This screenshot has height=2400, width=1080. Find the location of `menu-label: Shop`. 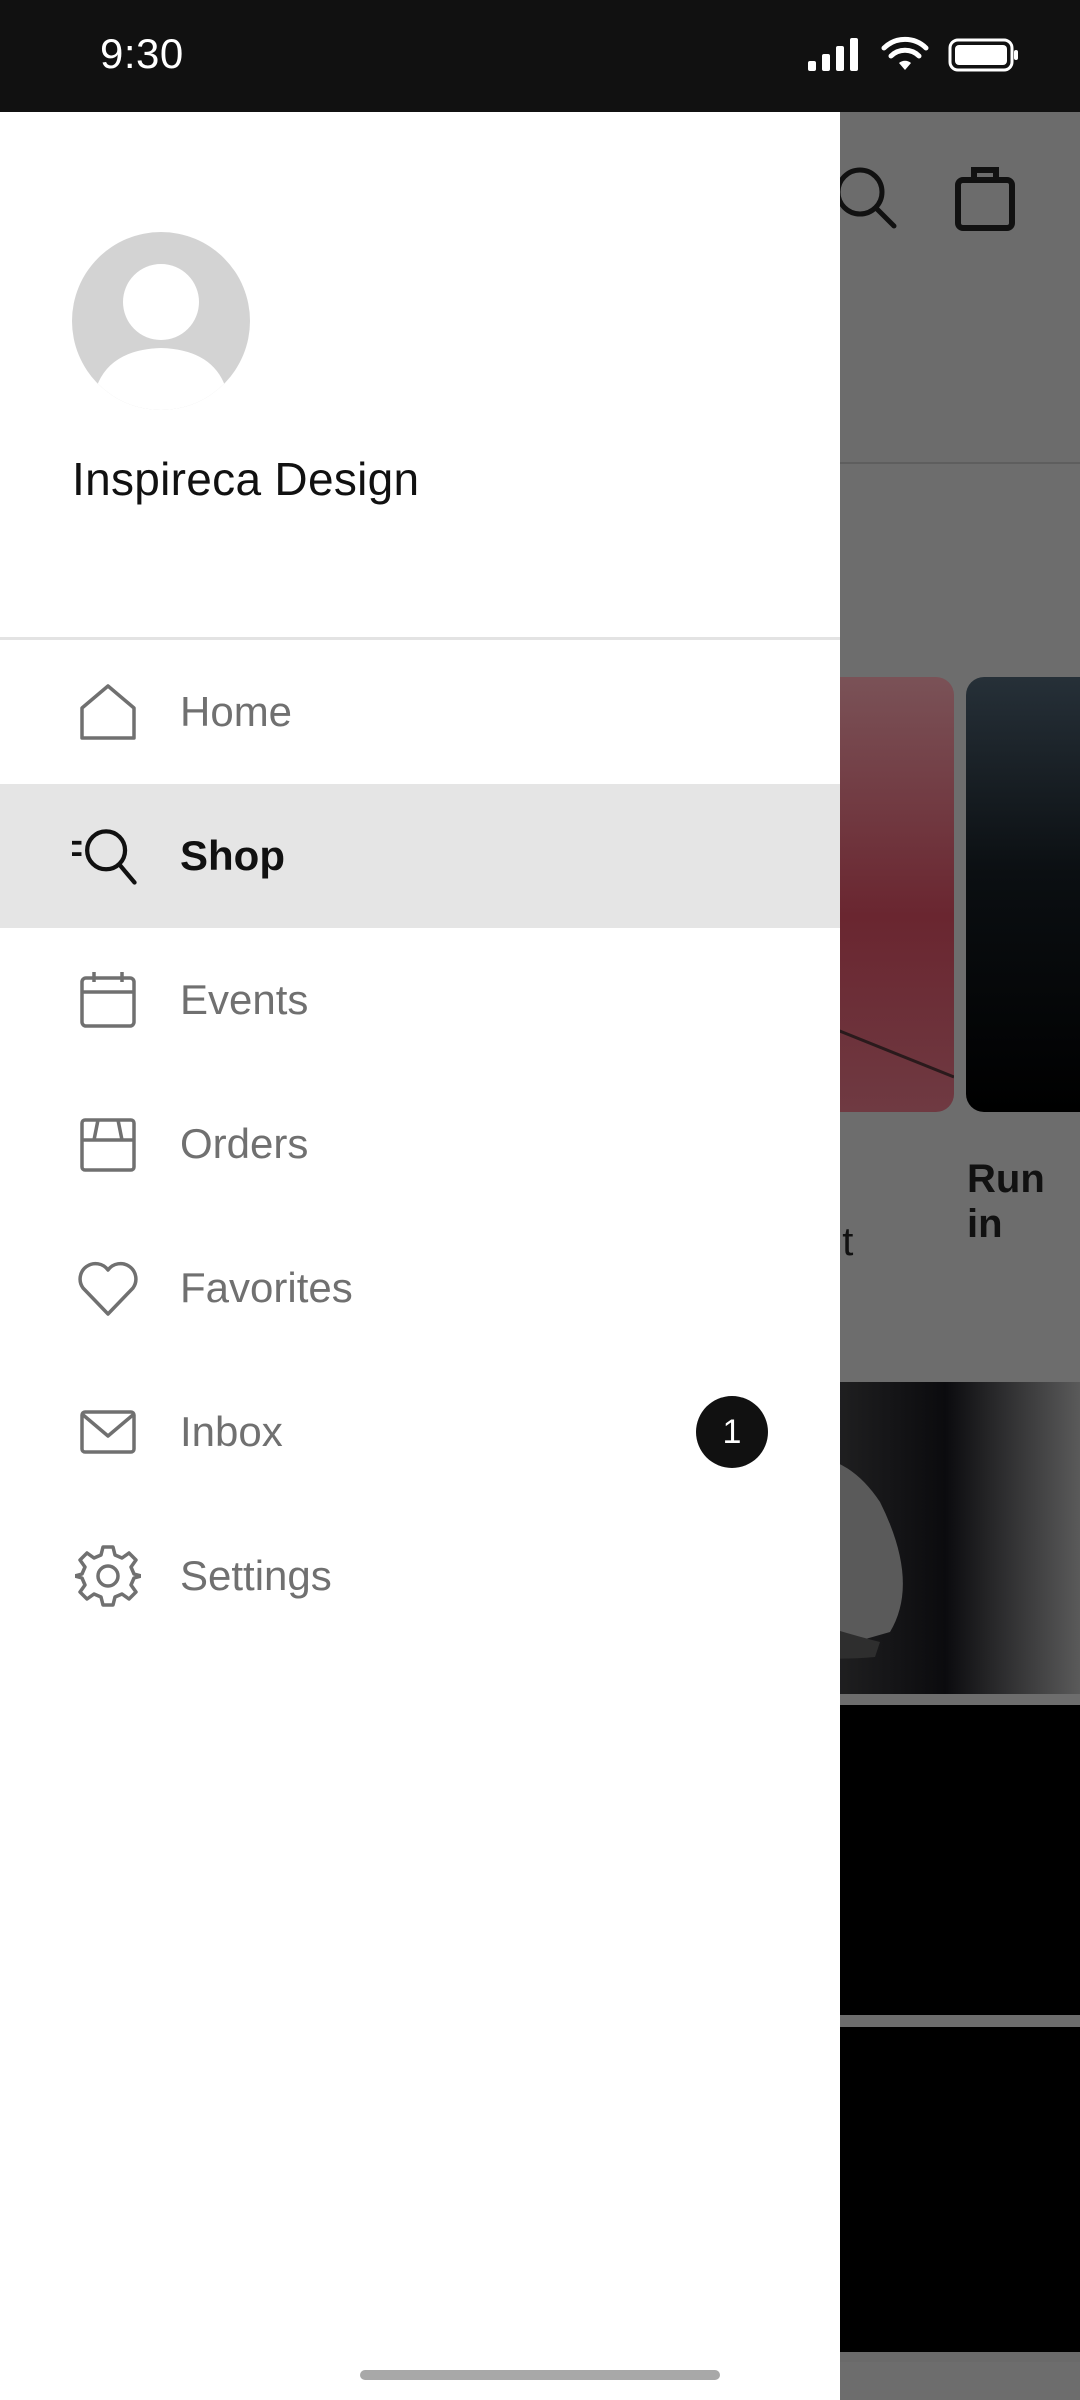

menu-label: Shop is located at coordinates (232, 855).